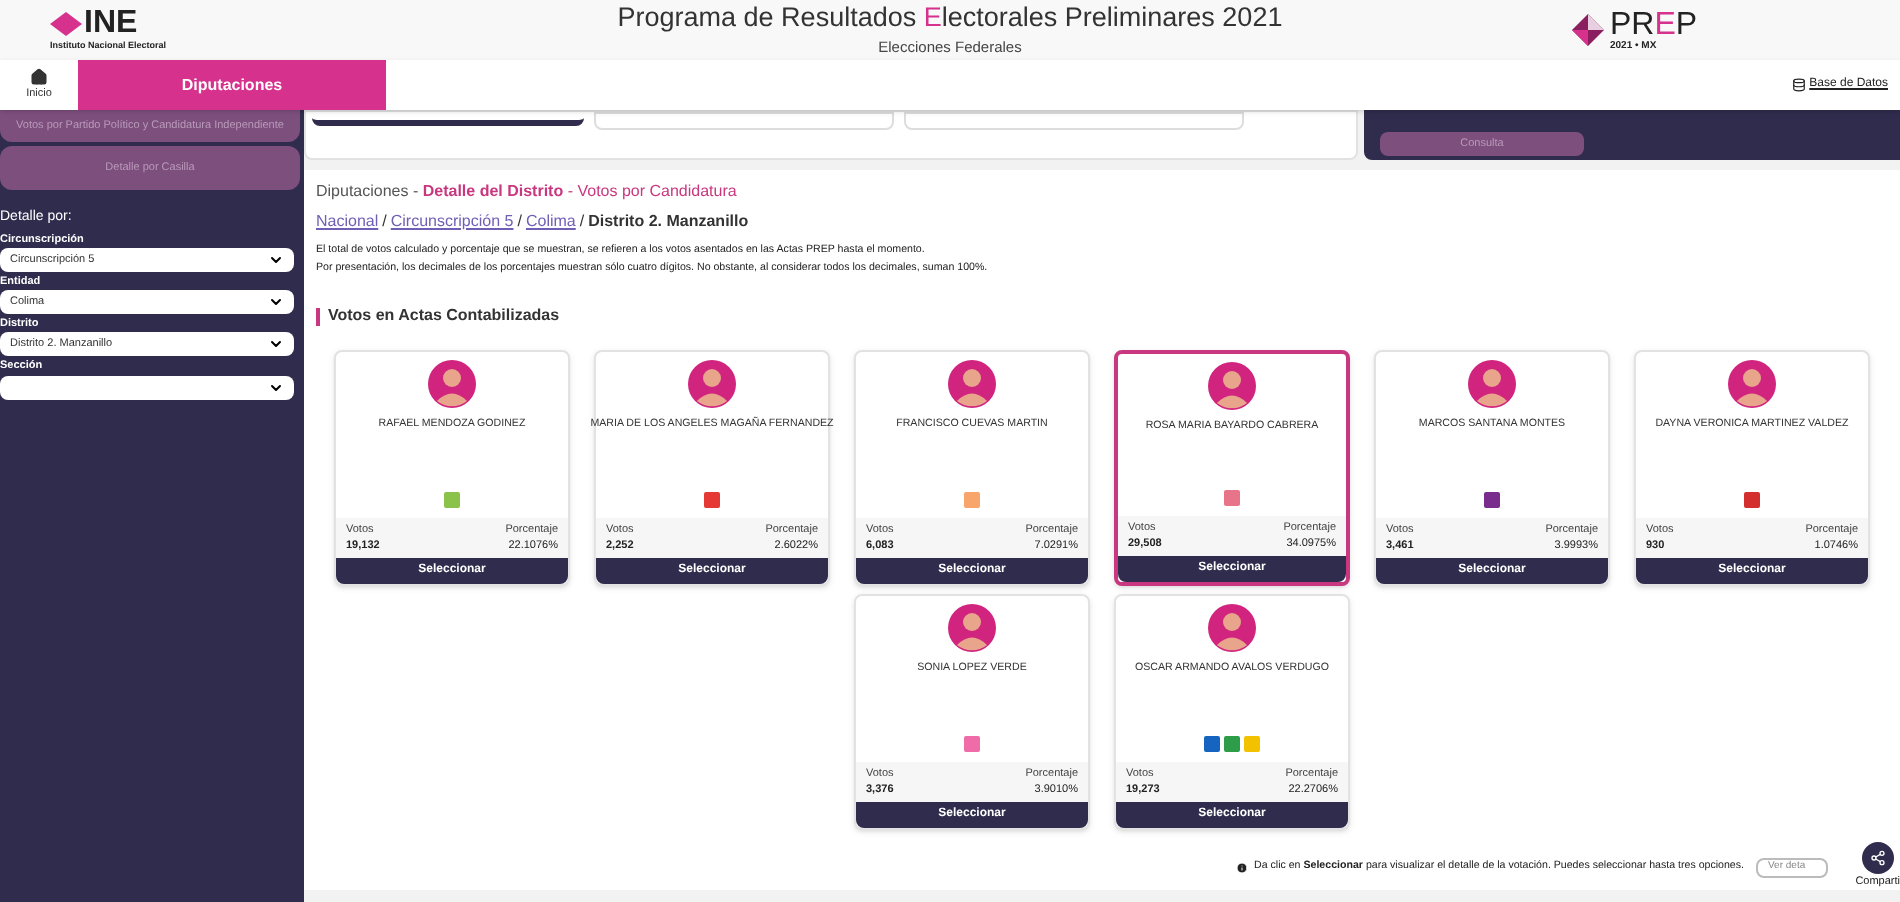 The width and height of the screenshot is (1900, 902). What do you see at coordinates (1654, 25) in the screenshot?
I see `prep-logo-text: PREP` at bounding box center [1654, 25].